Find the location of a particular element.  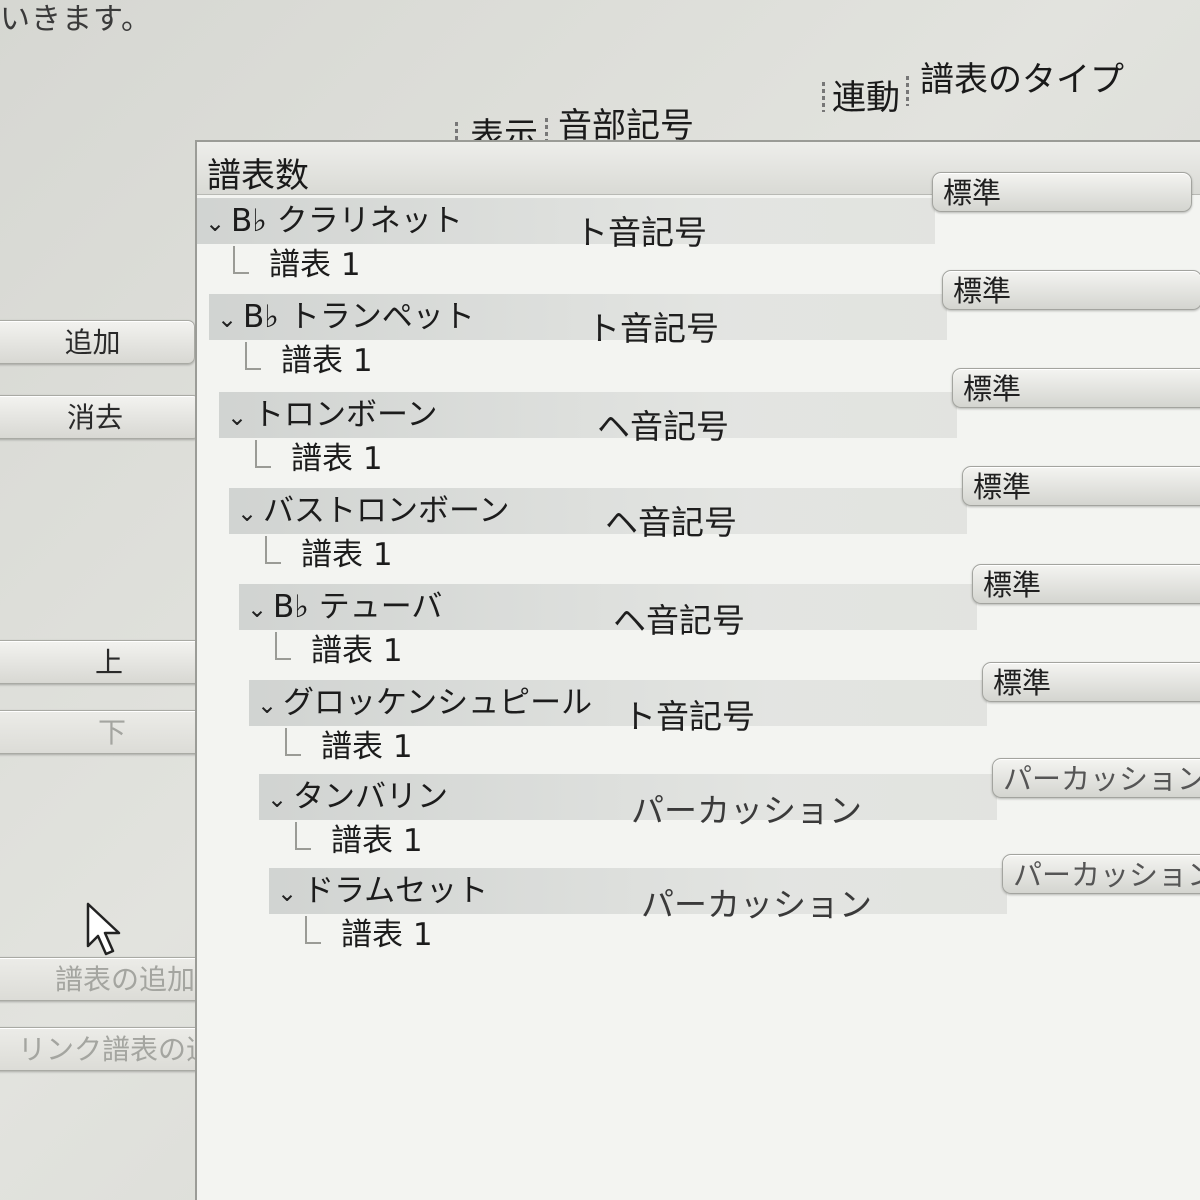

column-header-link: 連動 is located at coordinates (866, 94).